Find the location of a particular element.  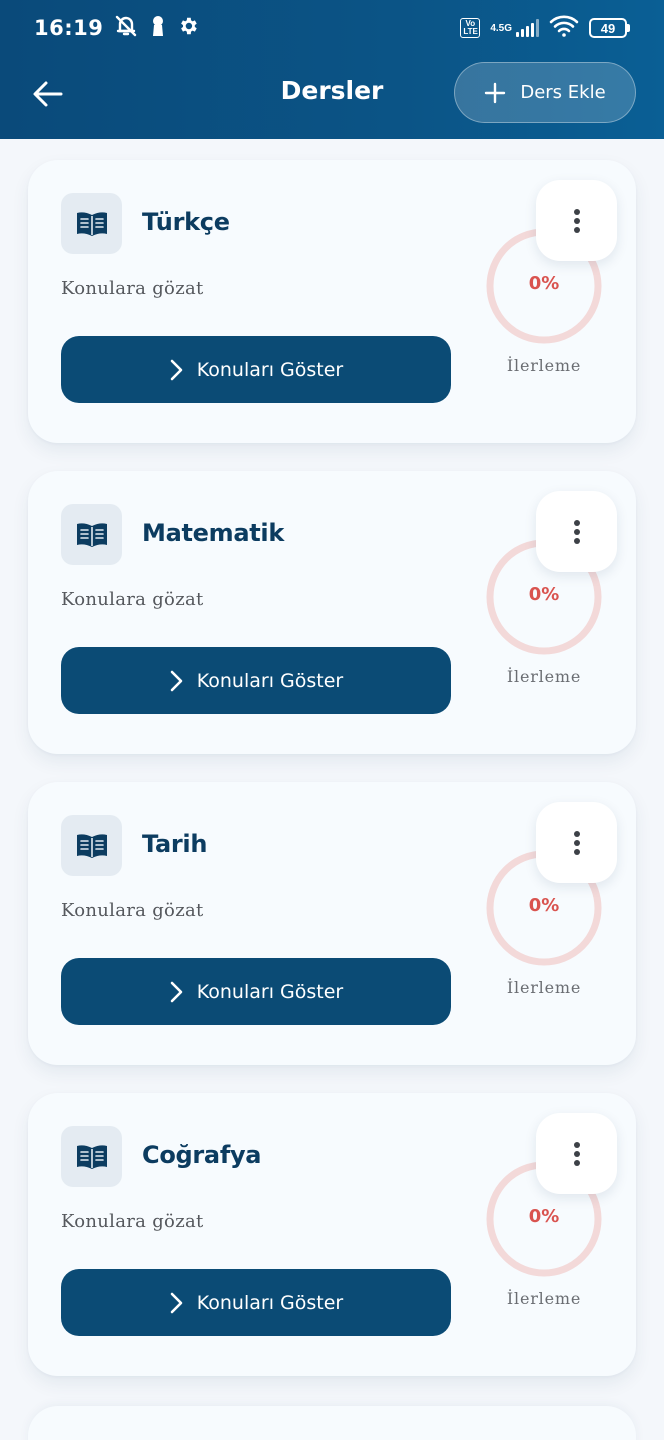

signal-strength-icon is located at coordinates (527, 28).